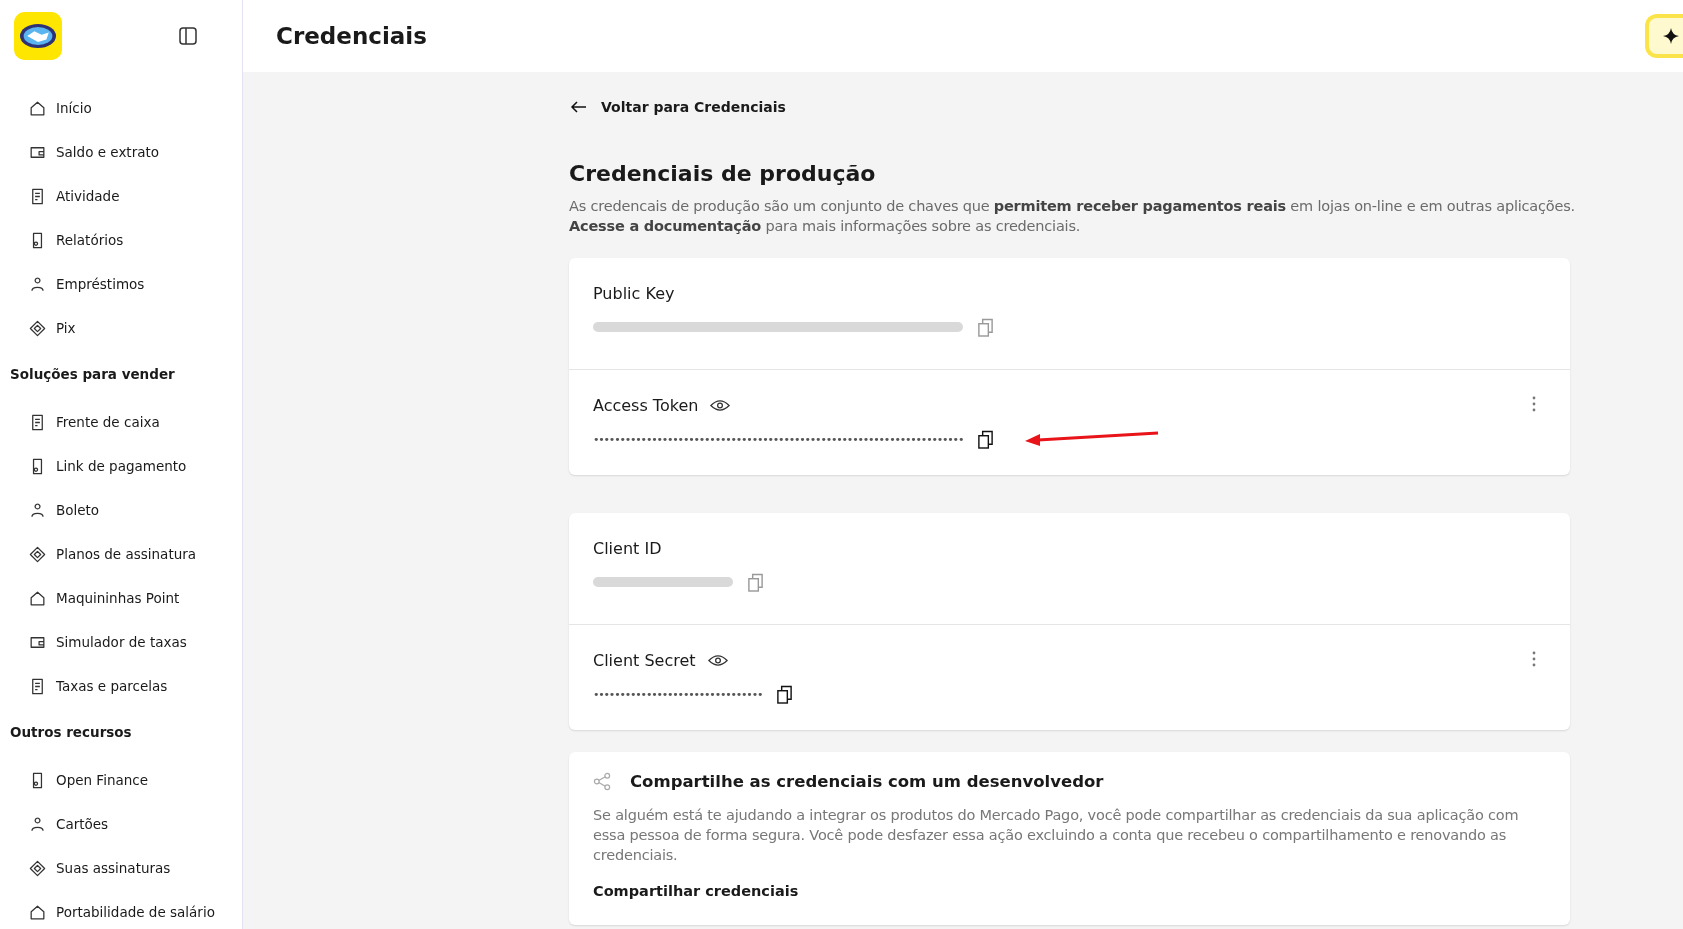 The width and height of the screenshot is (1683, 929). I want to click on sidebar-item: Cartões, so click(130, 824).